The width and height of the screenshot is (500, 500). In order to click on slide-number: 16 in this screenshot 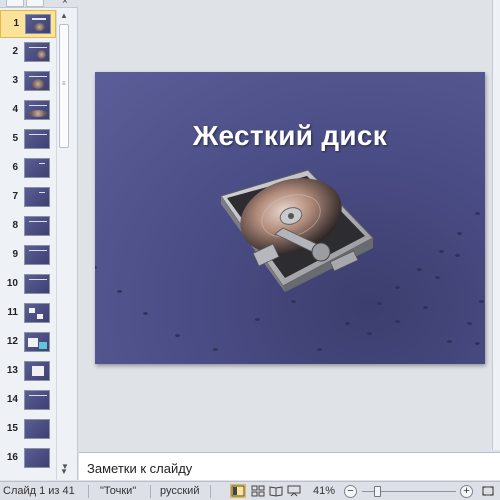, I will do `click(12, 457)`.